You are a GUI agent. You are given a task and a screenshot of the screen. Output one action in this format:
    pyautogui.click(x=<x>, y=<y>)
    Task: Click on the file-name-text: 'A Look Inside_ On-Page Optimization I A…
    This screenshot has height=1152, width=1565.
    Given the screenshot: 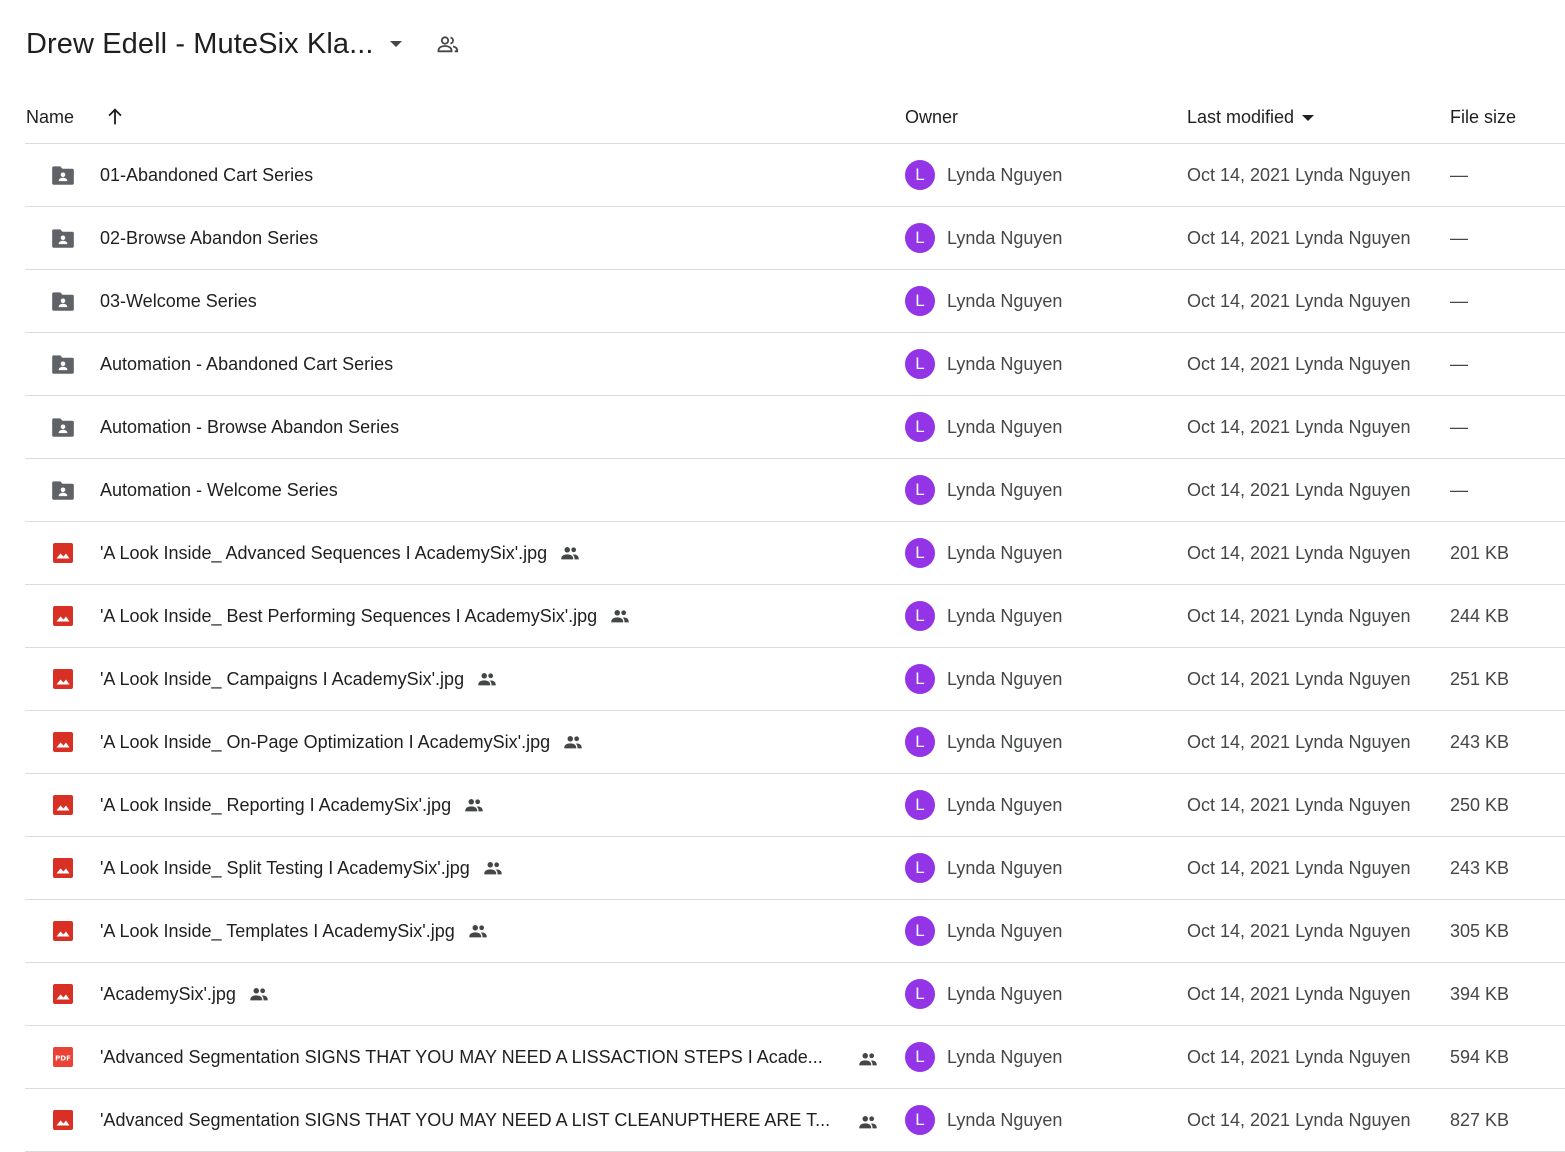 What is the action you would take?
    pyautogui.click(x=325, y=741)
    